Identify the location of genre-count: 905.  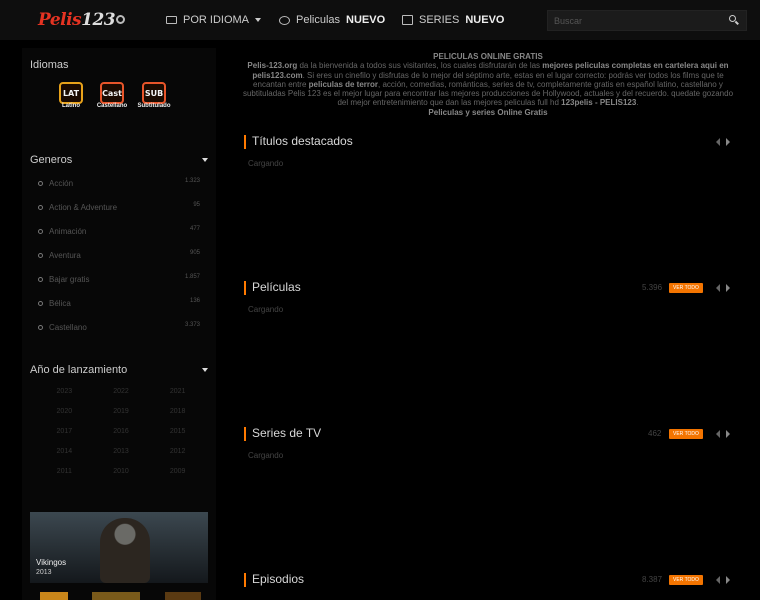
(194, 253).